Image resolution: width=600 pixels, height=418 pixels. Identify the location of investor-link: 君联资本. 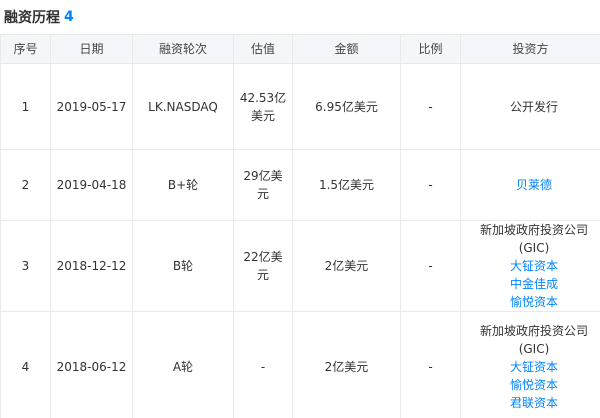
(534, 403).